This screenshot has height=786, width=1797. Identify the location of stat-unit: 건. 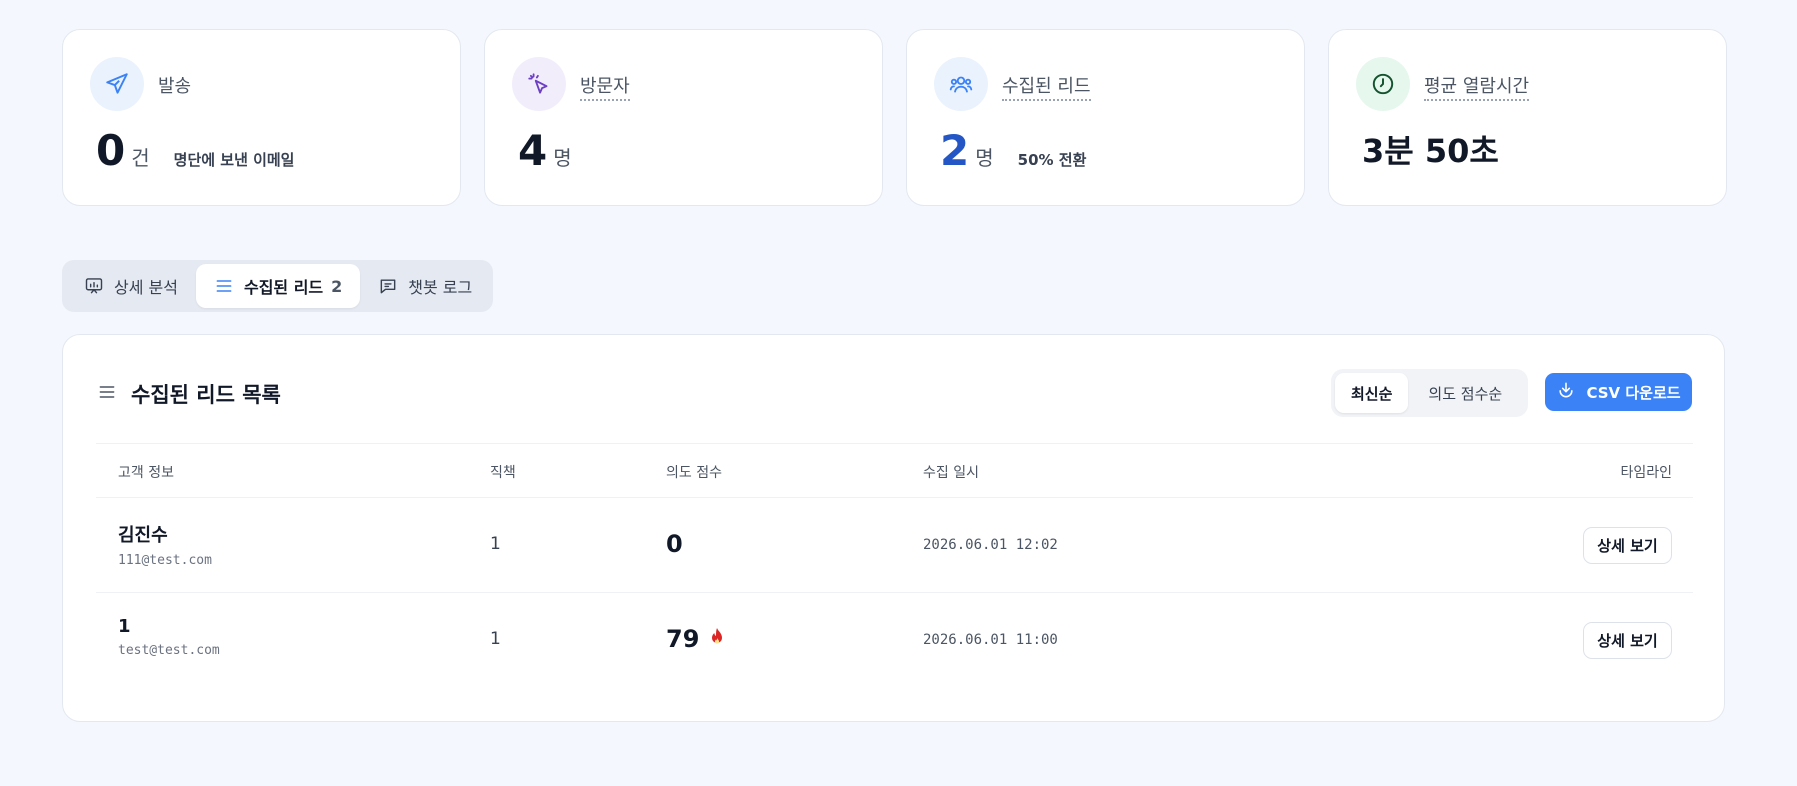
(140, 158).